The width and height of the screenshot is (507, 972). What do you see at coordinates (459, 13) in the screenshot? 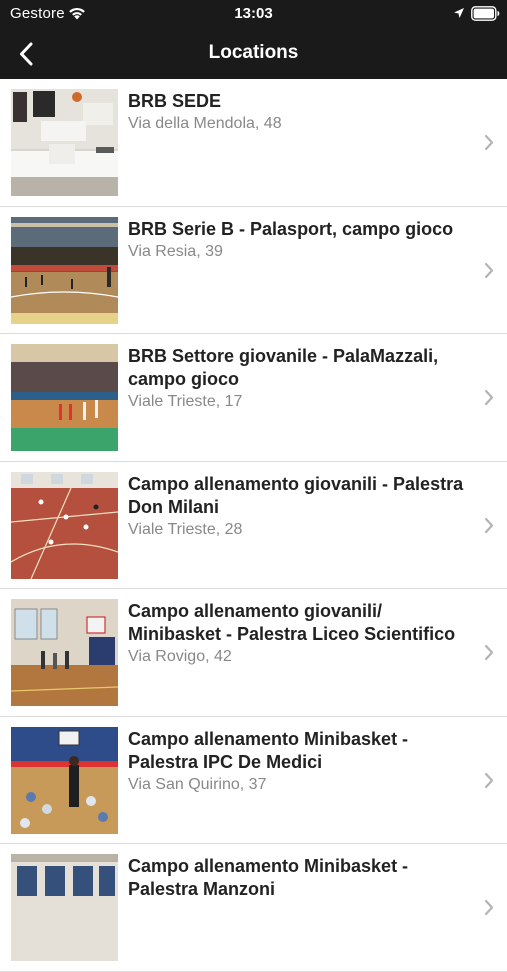
I see `location-arrow-icon` at bounding box center [459, 13].